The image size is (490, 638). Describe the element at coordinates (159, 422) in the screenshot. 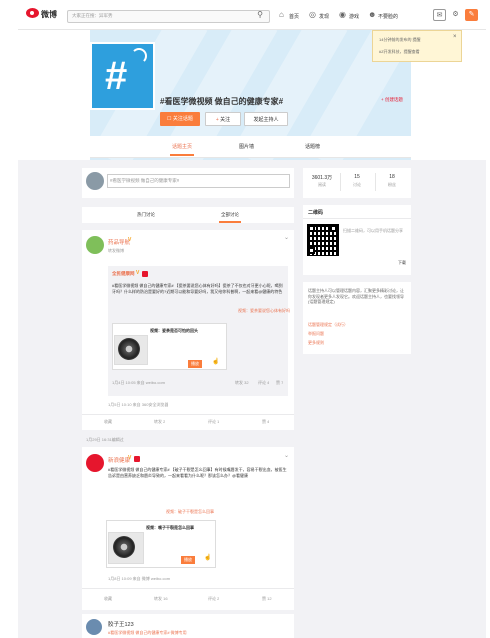

I see `repost-button: 转发 2` at that location.